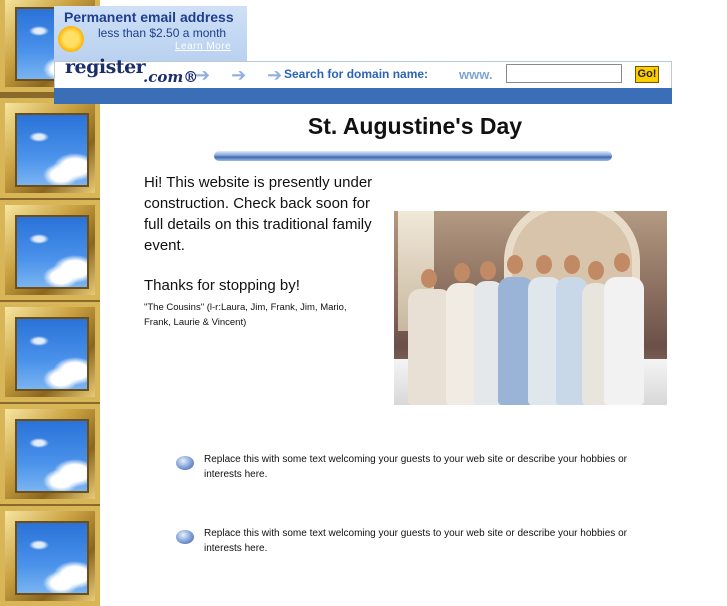 The width and height of the screenshot is (727, 606). I want to click on search-domain-label: Search for domain name:, so click(356, 74).